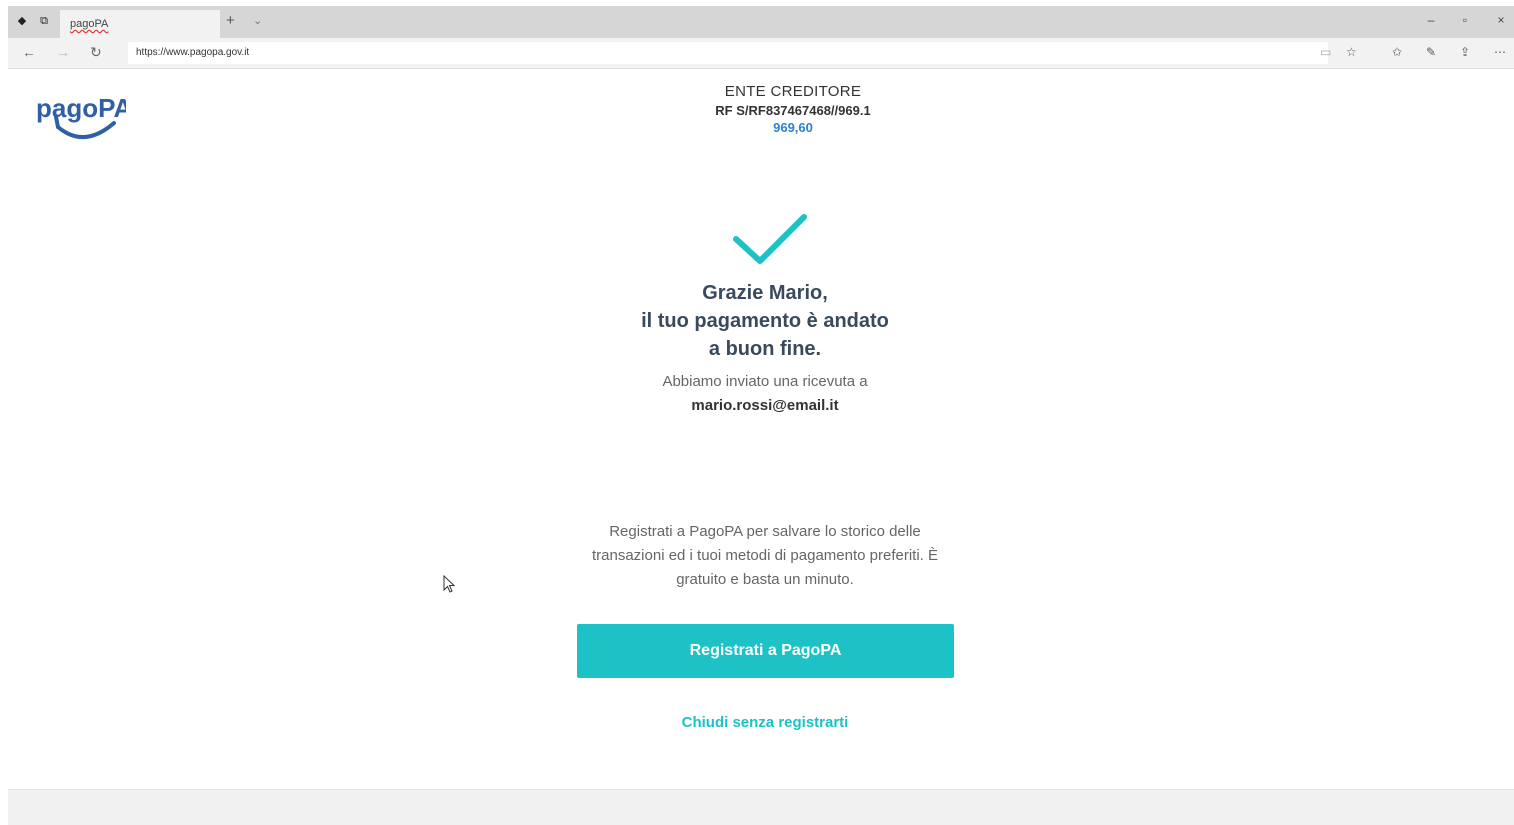 Image resolution: width=1514 pixels, height=825 pixels. Describe the element at coordinates (765, 405) in the screenshot. I see `receipt-email: mario.rossi@email.it` at that location.